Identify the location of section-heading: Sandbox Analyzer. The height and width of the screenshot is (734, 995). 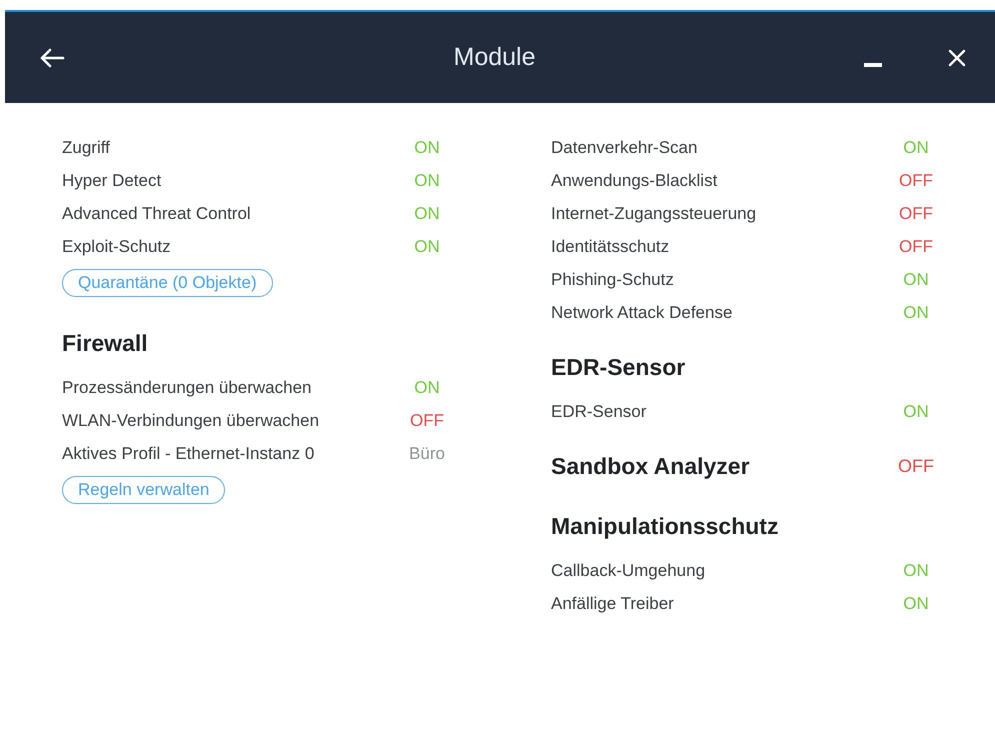
(651, 466).